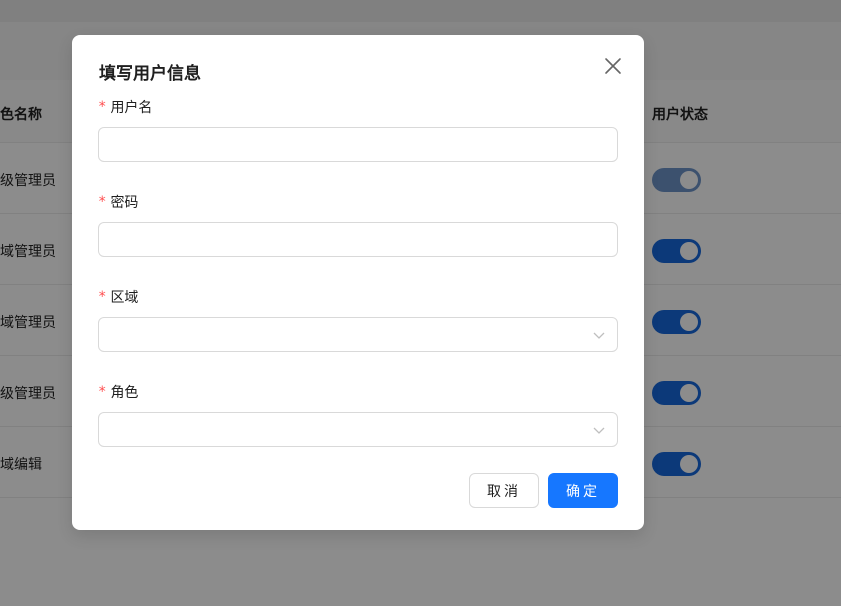 The image size is (841, 606). I want to click on region-label: 区域, so click(124, 298).